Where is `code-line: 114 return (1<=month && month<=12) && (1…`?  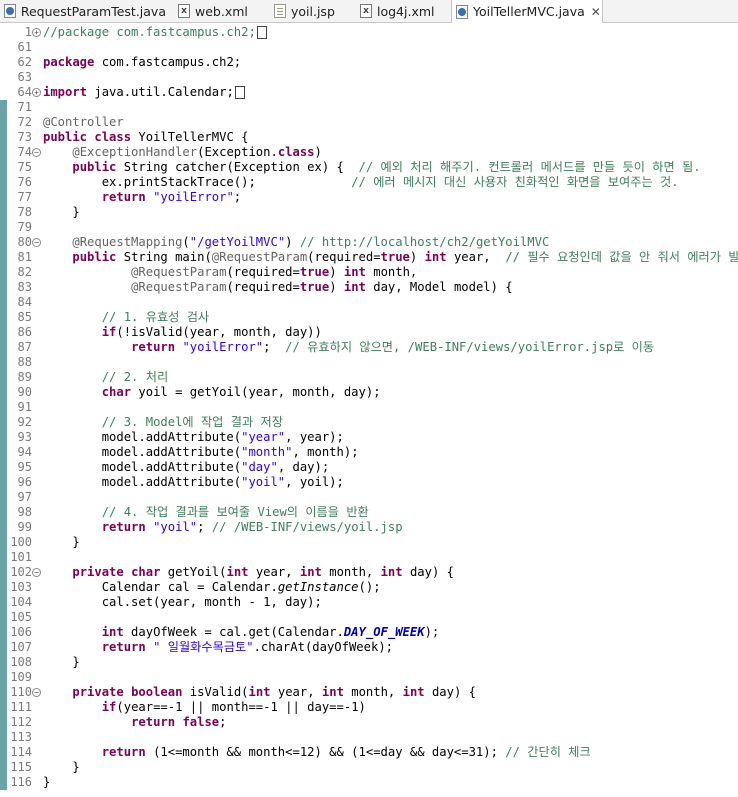
code-line: 114 return (1<=month && month<=12) && (1… is located at coordinates (369, 752).